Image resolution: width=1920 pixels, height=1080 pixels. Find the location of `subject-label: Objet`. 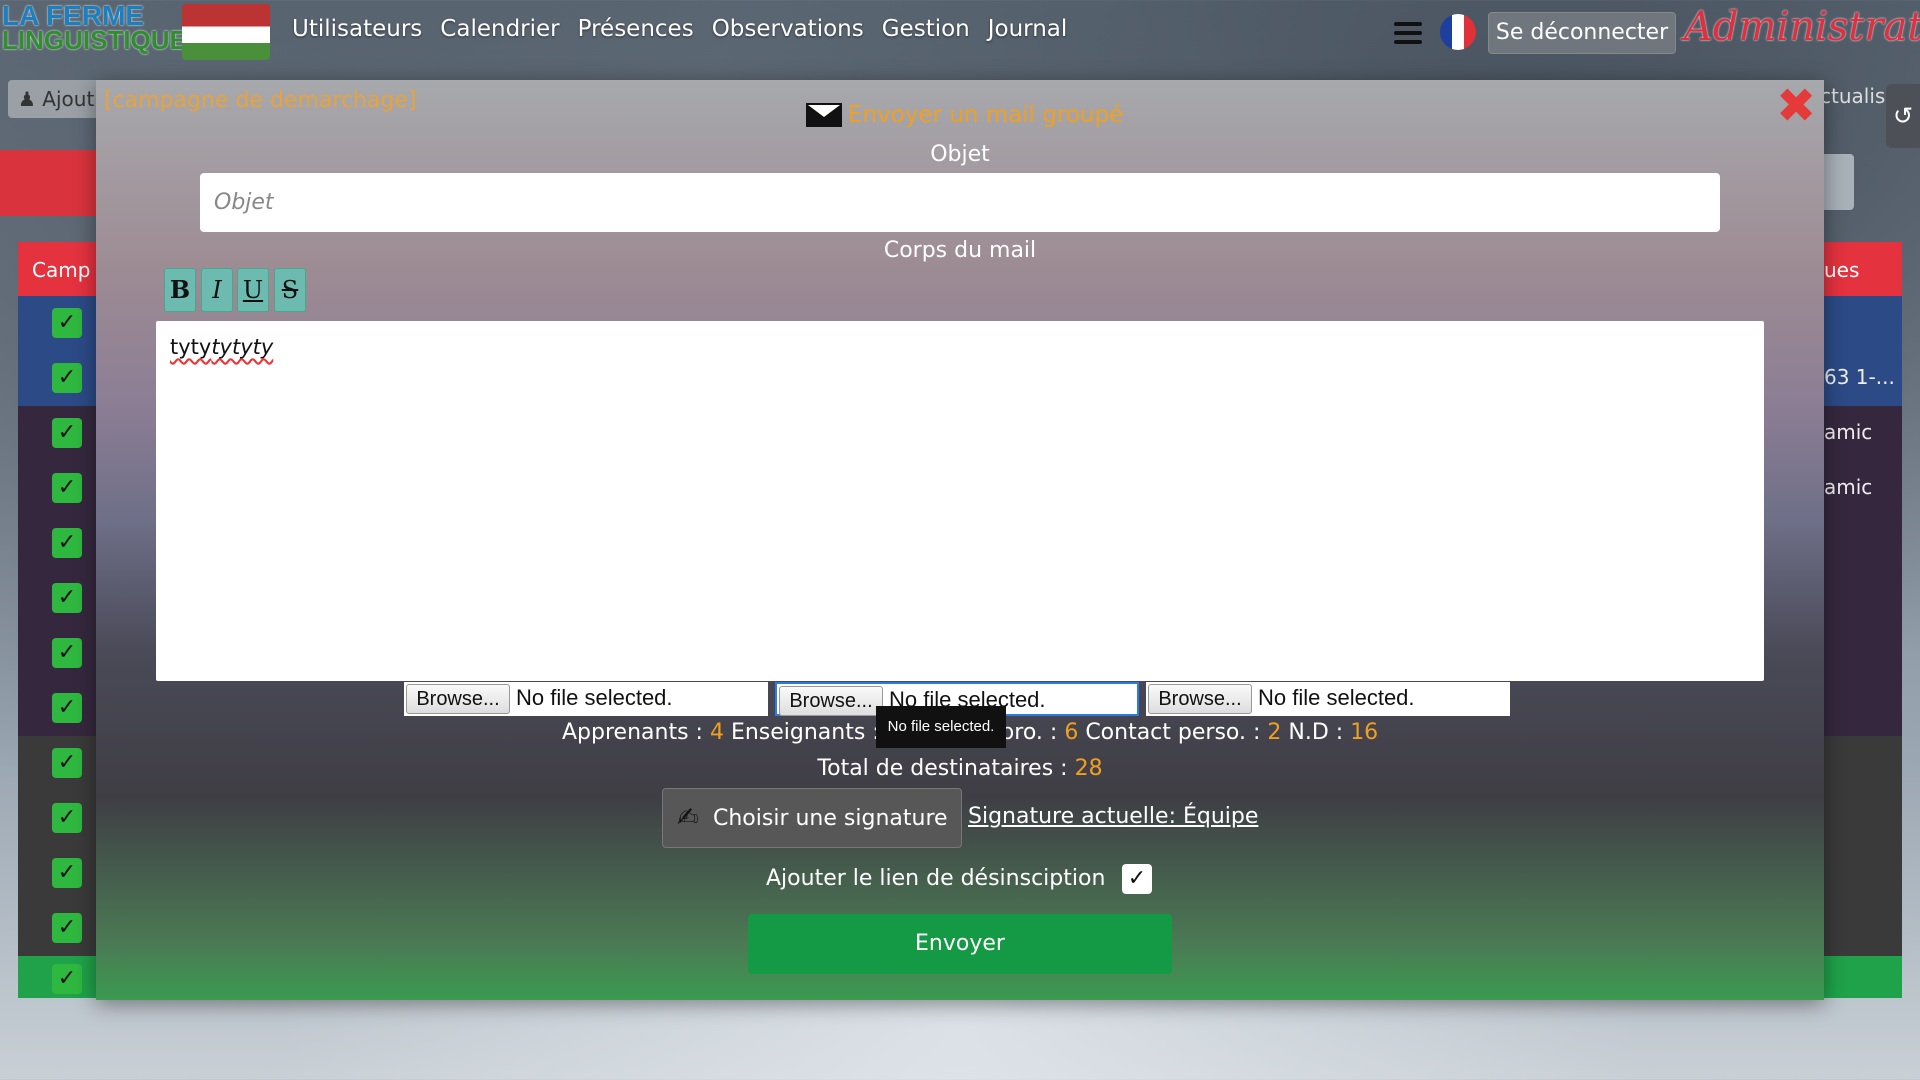

subject-label: Objet is located at coordinates (960, 154).